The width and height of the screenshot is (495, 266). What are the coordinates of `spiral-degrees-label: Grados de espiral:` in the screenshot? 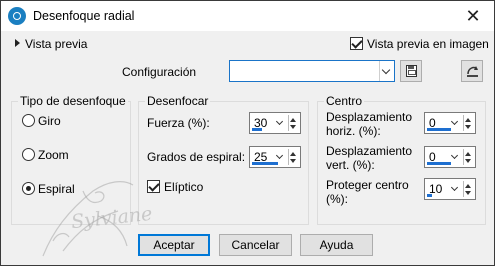 It's located at (196, 157).